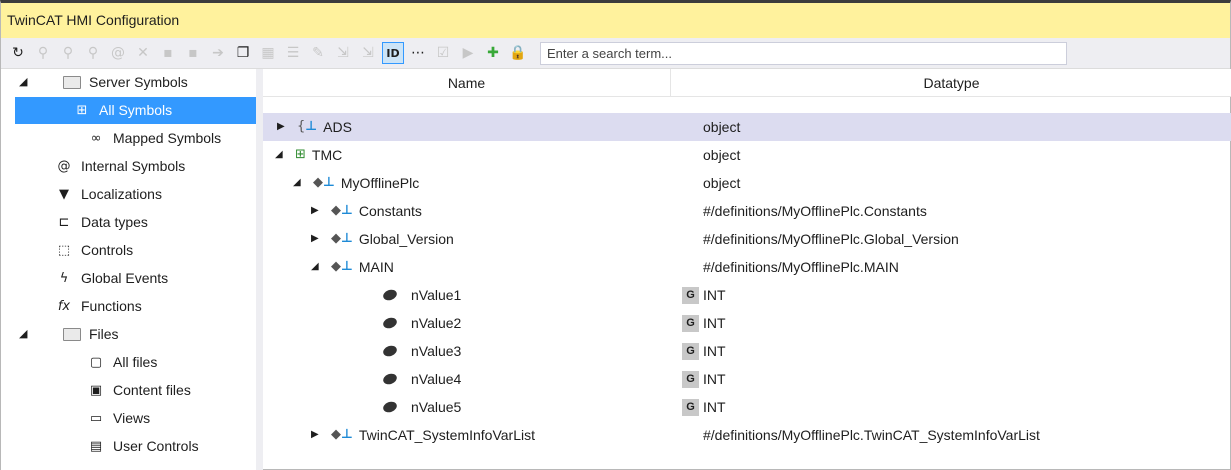 Image resolution: width=1231 pixels, height=470 pixels. What do you see at coordinates (368, 53) in the screenshot?
I see `move2-icon: ⇲` at bounding box center [368, 53].